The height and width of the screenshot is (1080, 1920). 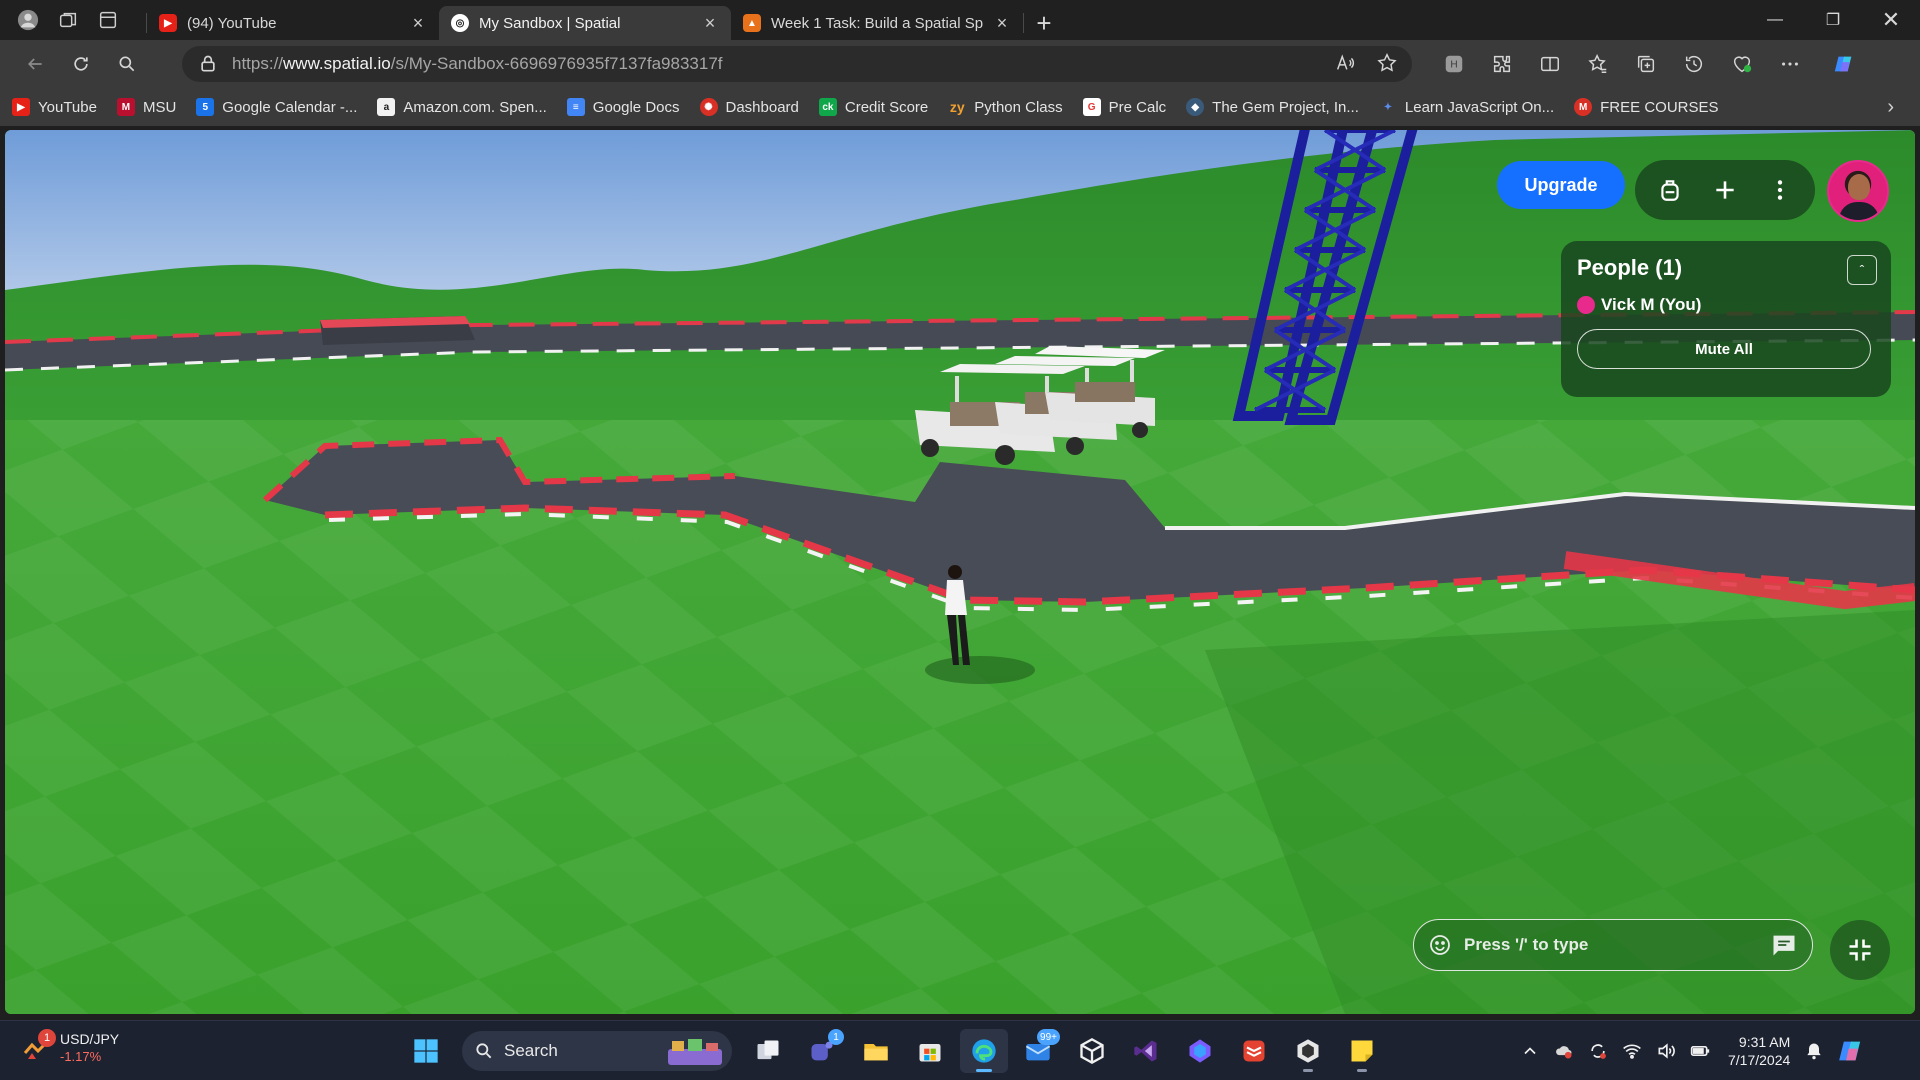 I want to click on copilot-preview-icon, so click(x=1852, y=1051).